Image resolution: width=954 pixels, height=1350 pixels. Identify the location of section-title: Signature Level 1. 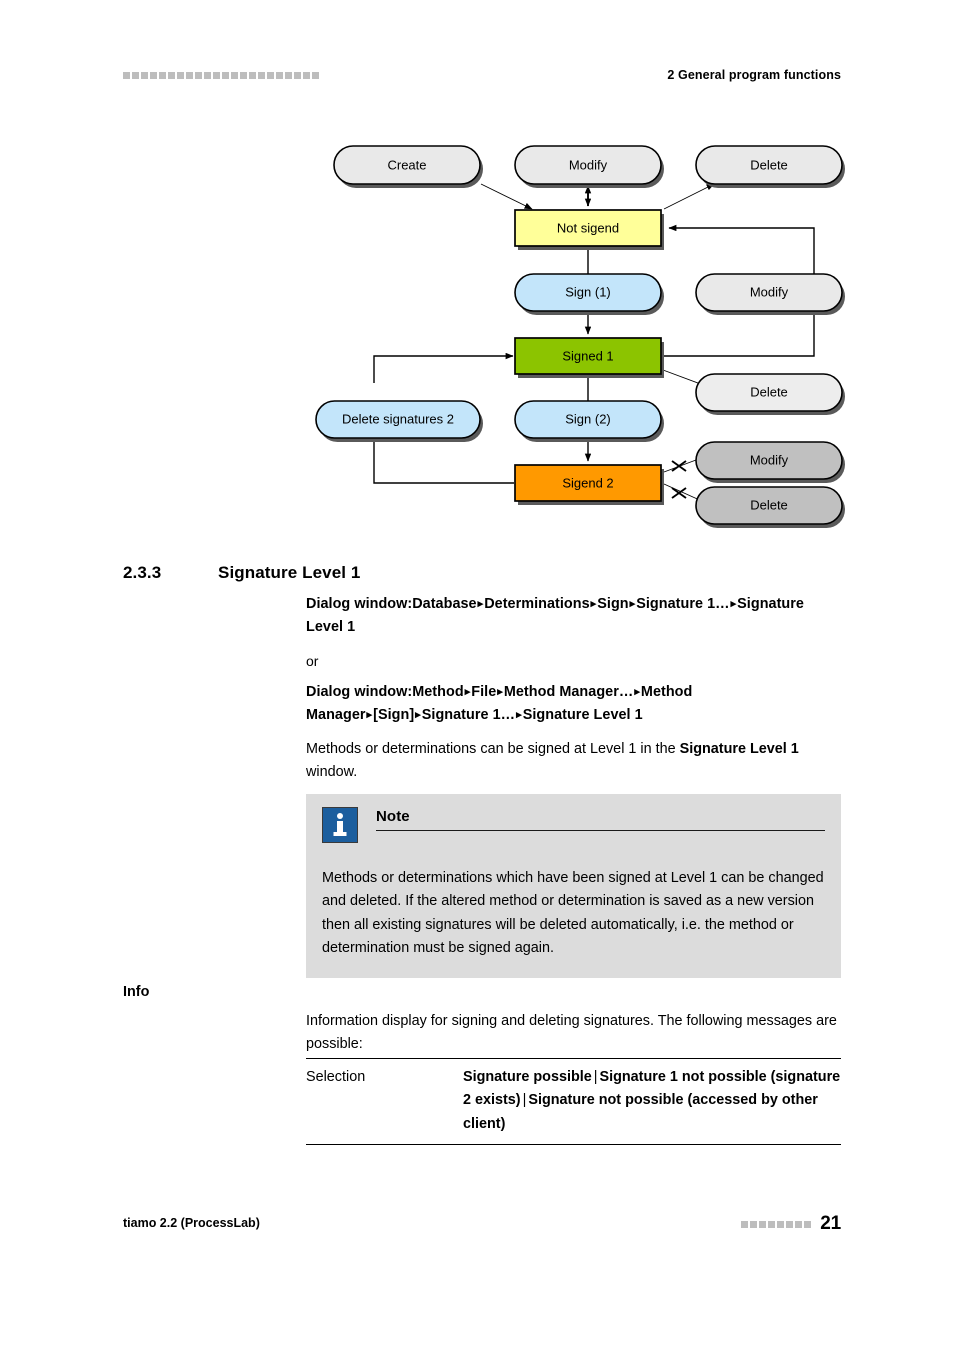
(289, 572).